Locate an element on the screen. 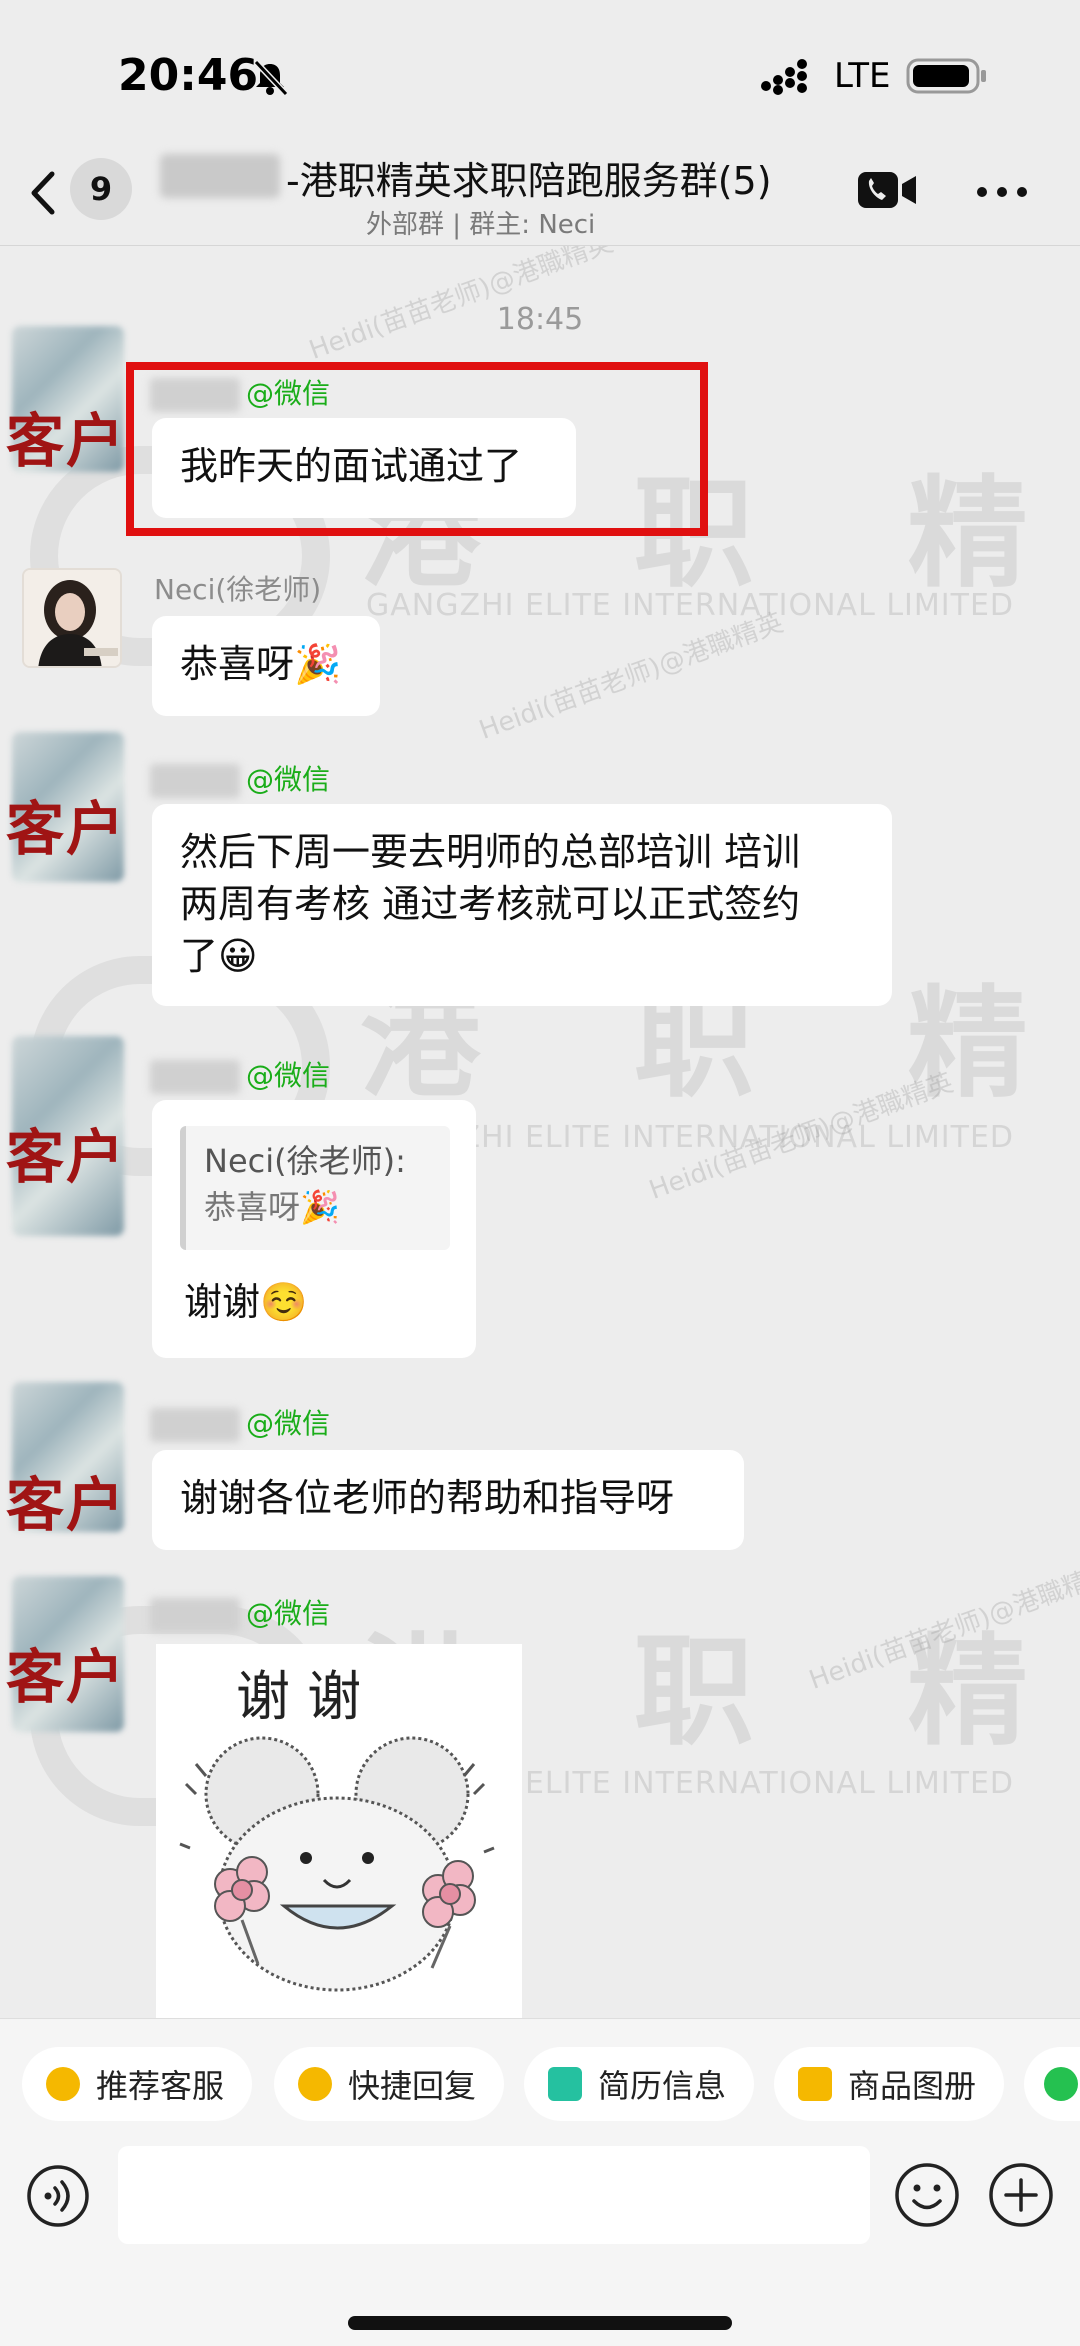  chat-header: 9 -港职精英求职陪跑服务群(5) 外部群 | 群主: Neci is located at coordinates (540, 193).